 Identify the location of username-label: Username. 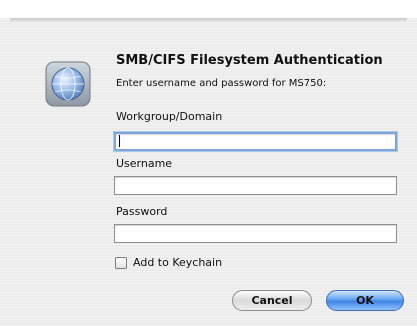
(144, 163).